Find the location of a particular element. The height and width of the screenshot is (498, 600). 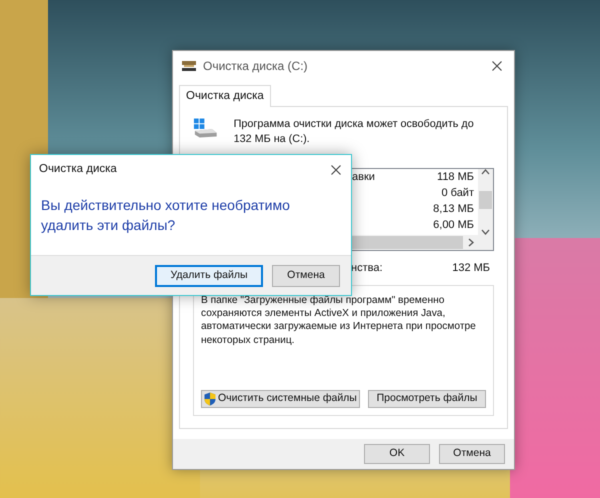

file-size: 0 байт is located at coordinates (457, 194).